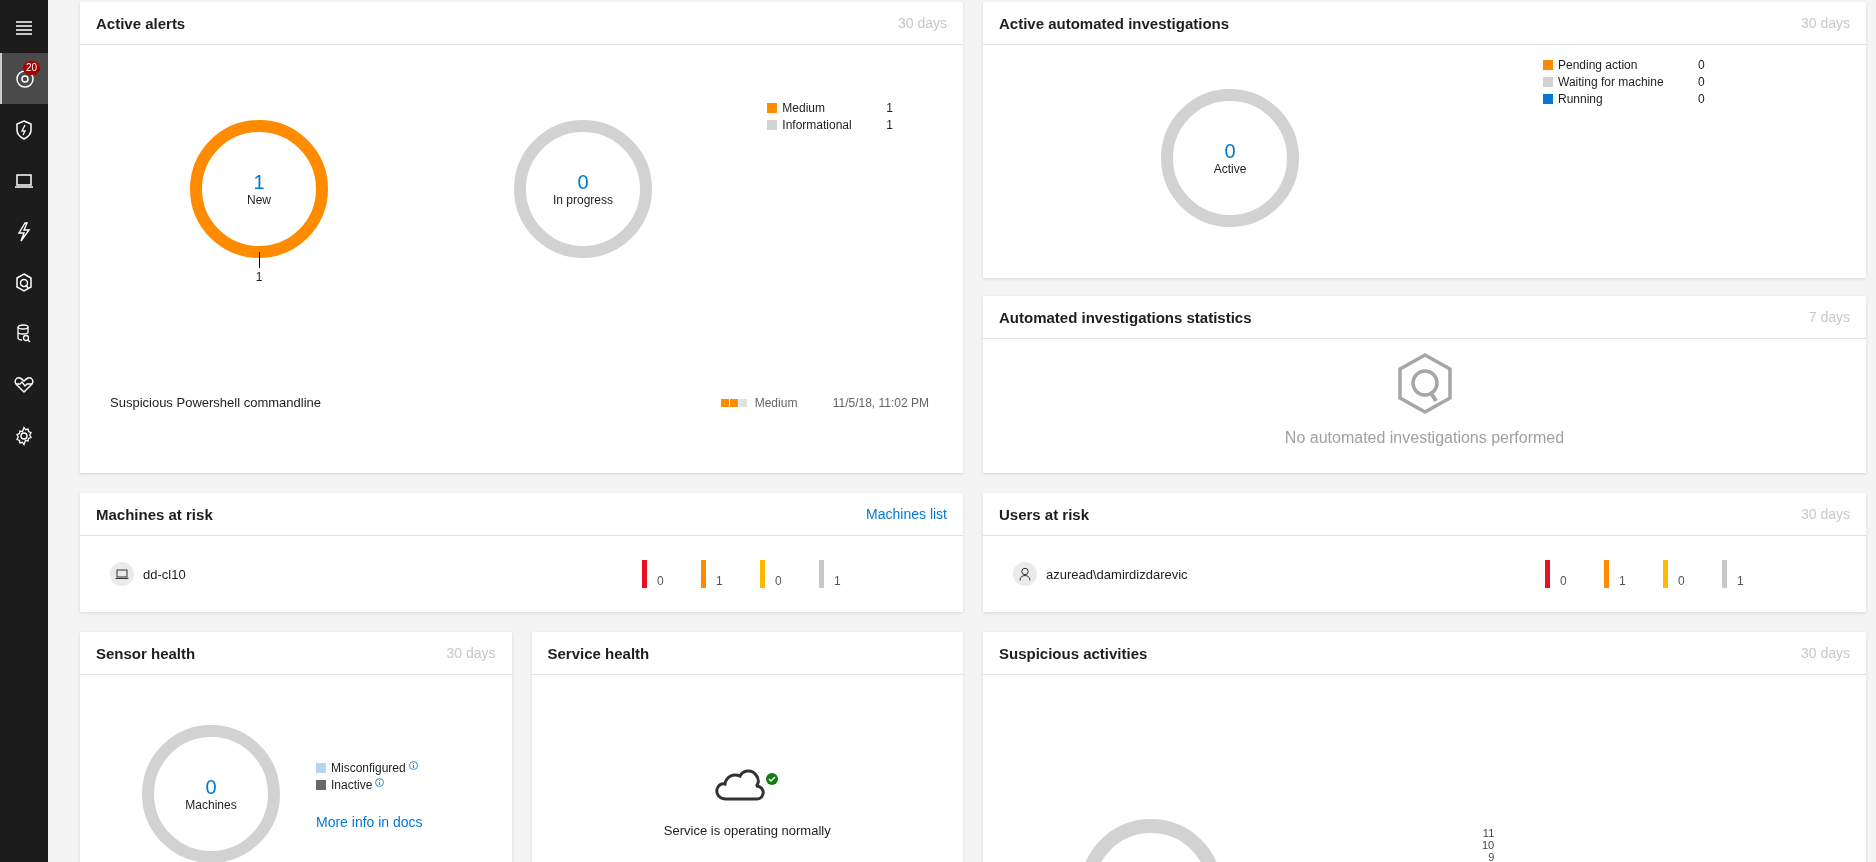  I want to click on nav-item: 20, so click(24, 78).